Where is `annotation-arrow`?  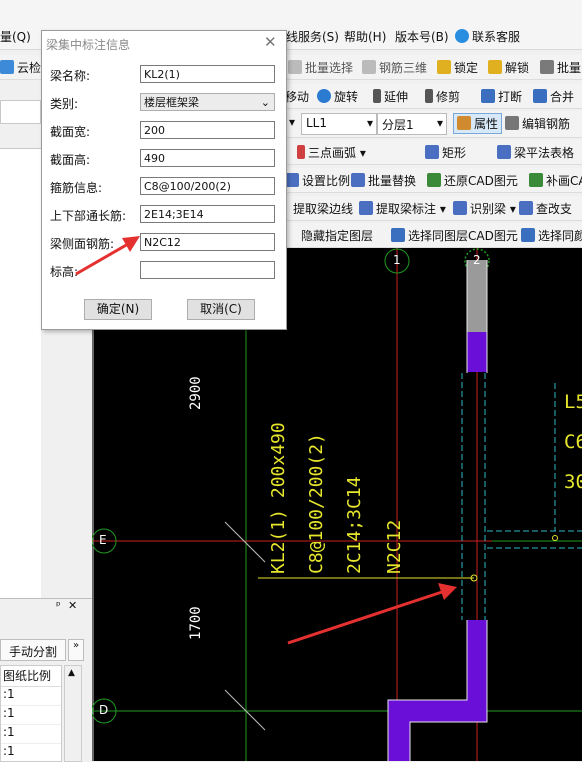
annotation-arrow is located at coordinates (107, 256).